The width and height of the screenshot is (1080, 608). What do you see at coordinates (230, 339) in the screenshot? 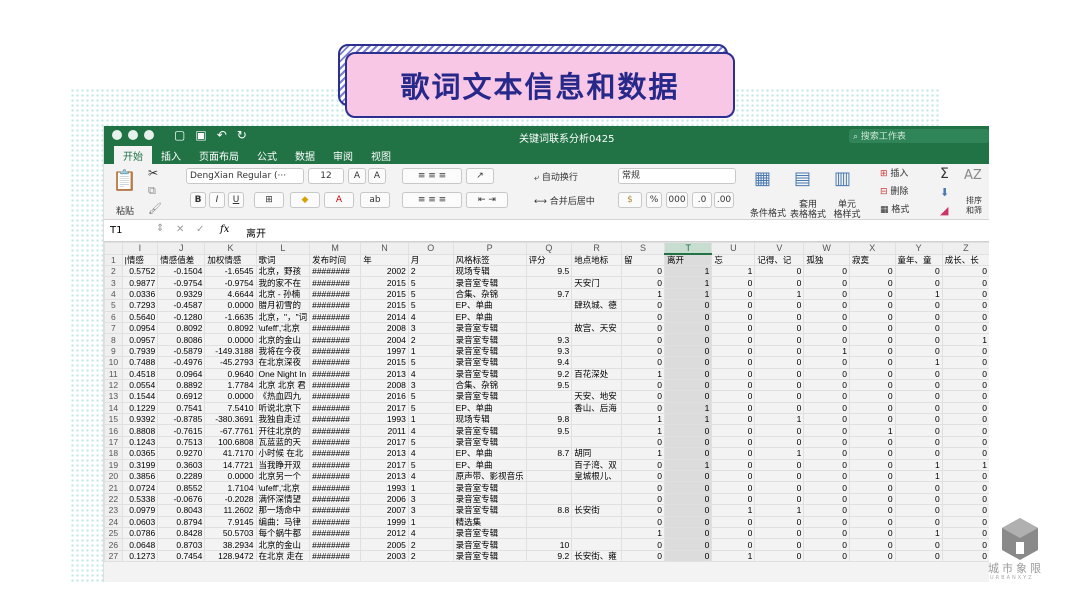
I see `table-cell: 0.0000` at bounding box center [230, 339].